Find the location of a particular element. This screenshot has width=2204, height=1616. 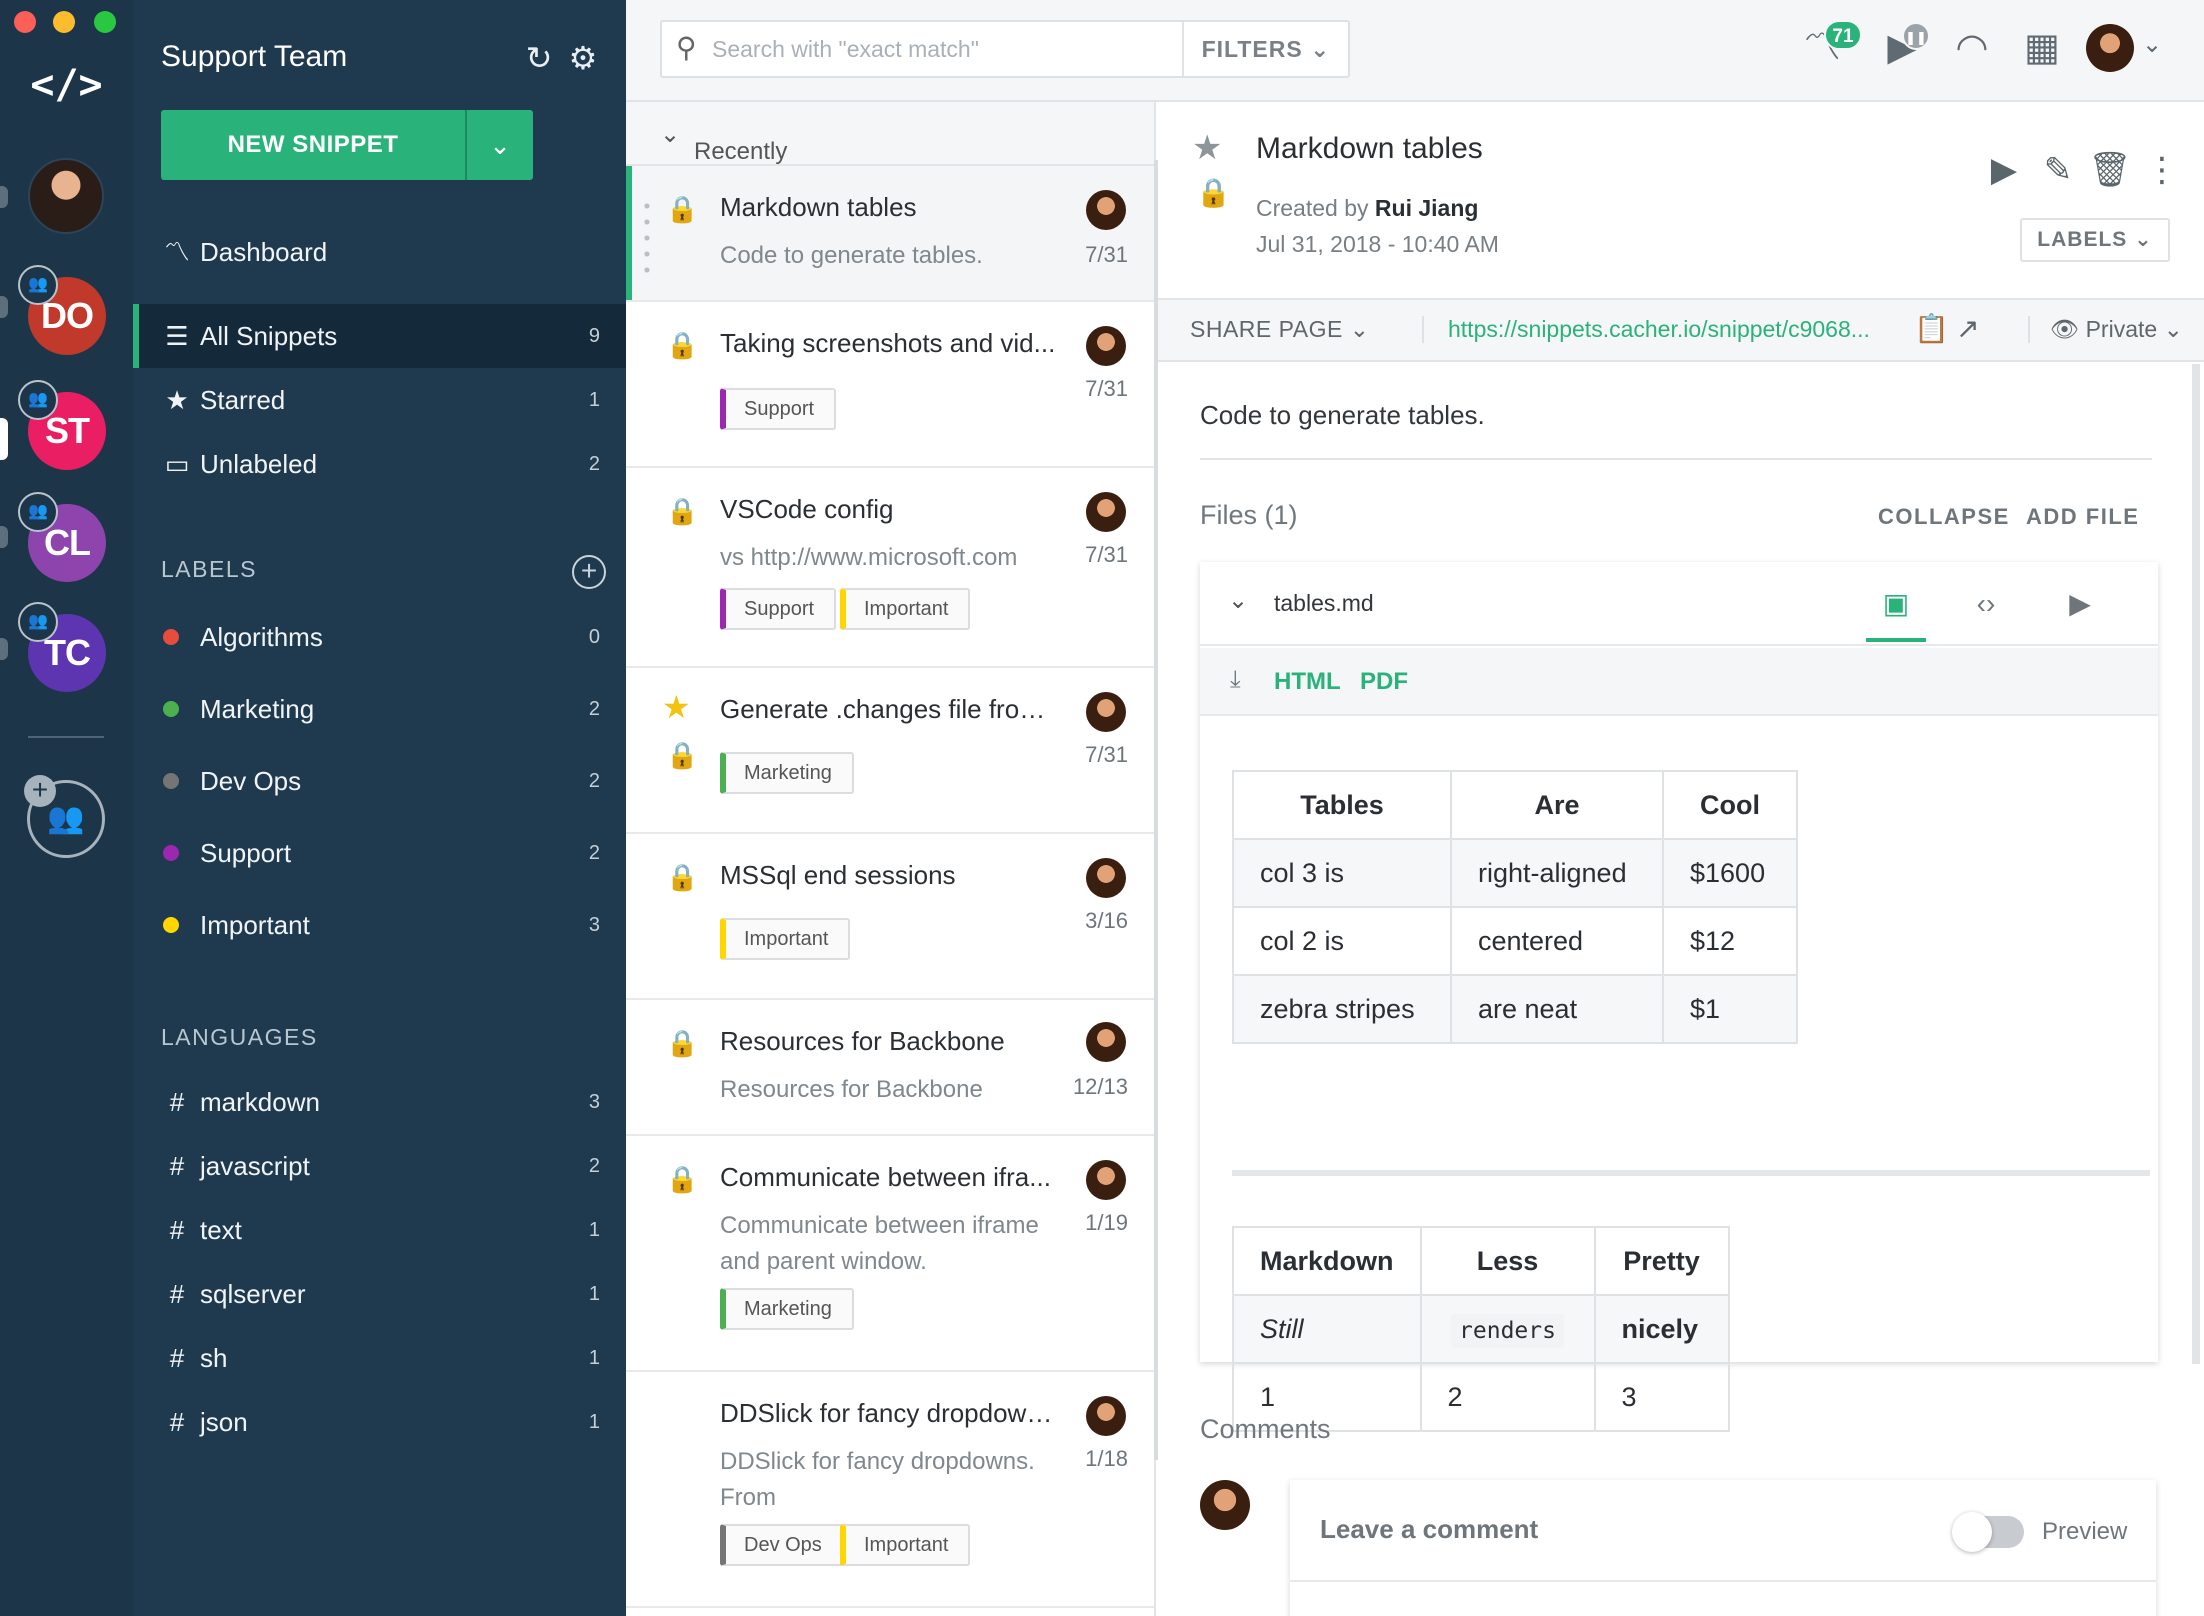

user-avatar is located at coordinates (66, 196).